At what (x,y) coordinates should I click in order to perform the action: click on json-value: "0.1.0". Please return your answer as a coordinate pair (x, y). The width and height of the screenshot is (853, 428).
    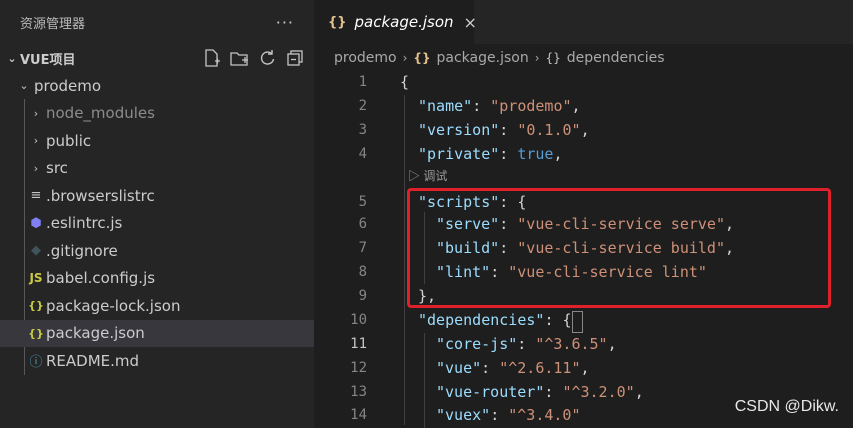
    Looking at the image, I should click on (549, 130).